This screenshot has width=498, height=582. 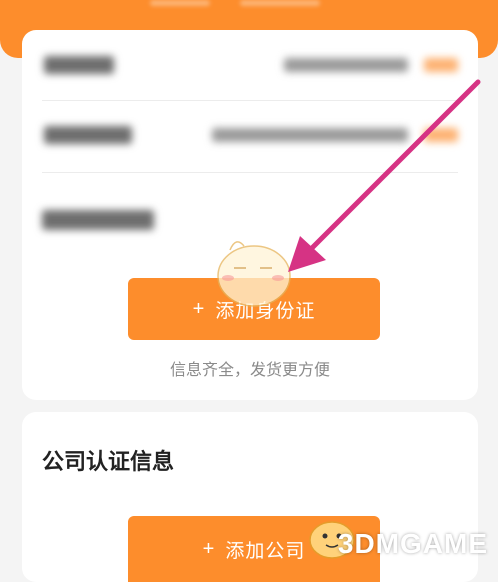 I want to click on divider, so click(x=250, y=172).